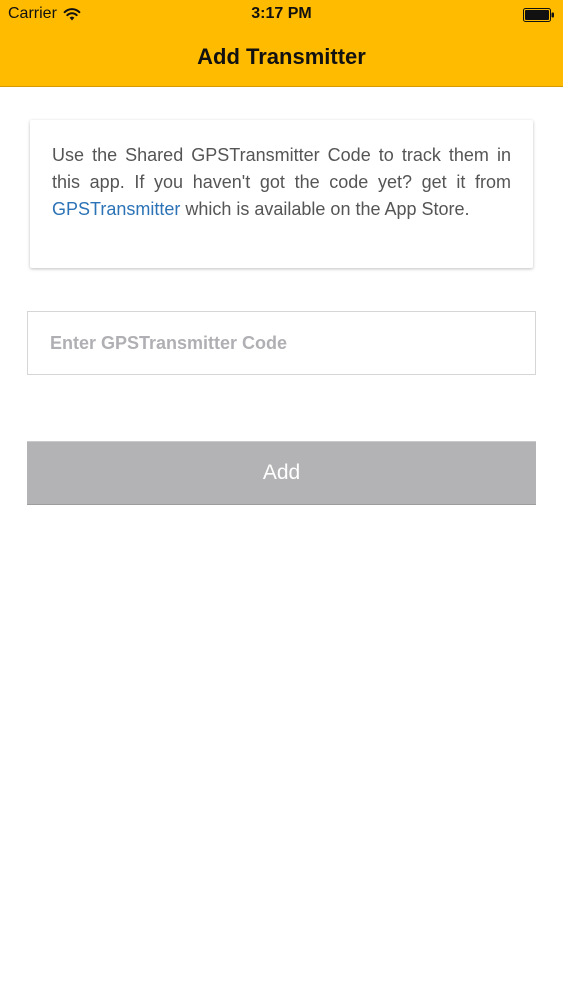  What do you see at coordinates (281, 56) in the screenshot?
I see `page-title: Add Transmitter` at bounding box center [281, 56].